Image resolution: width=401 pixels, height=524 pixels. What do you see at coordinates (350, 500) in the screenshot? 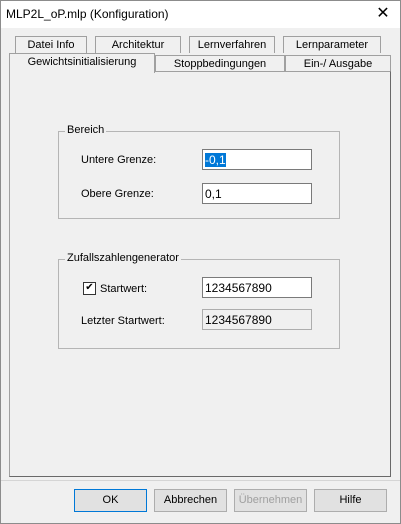
I see `help-button: Hilfe` at bounding box center [350, 500].